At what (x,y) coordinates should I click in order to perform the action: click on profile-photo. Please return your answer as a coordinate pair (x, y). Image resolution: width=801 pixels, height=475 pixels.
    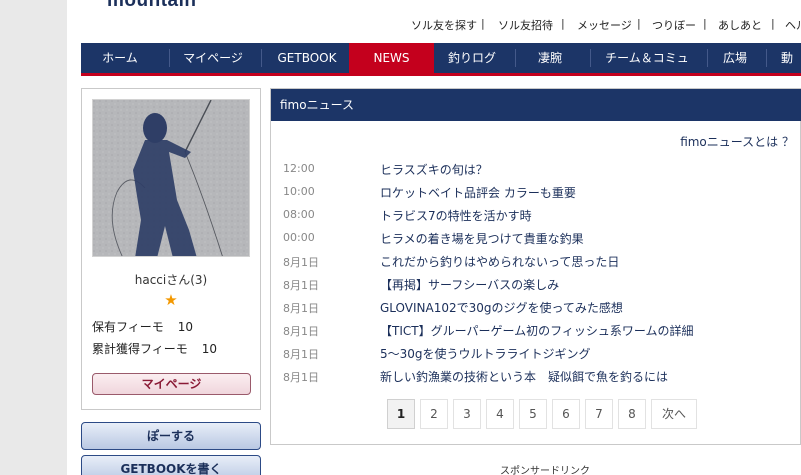
    Looking at the image, I should click on (171, 178).